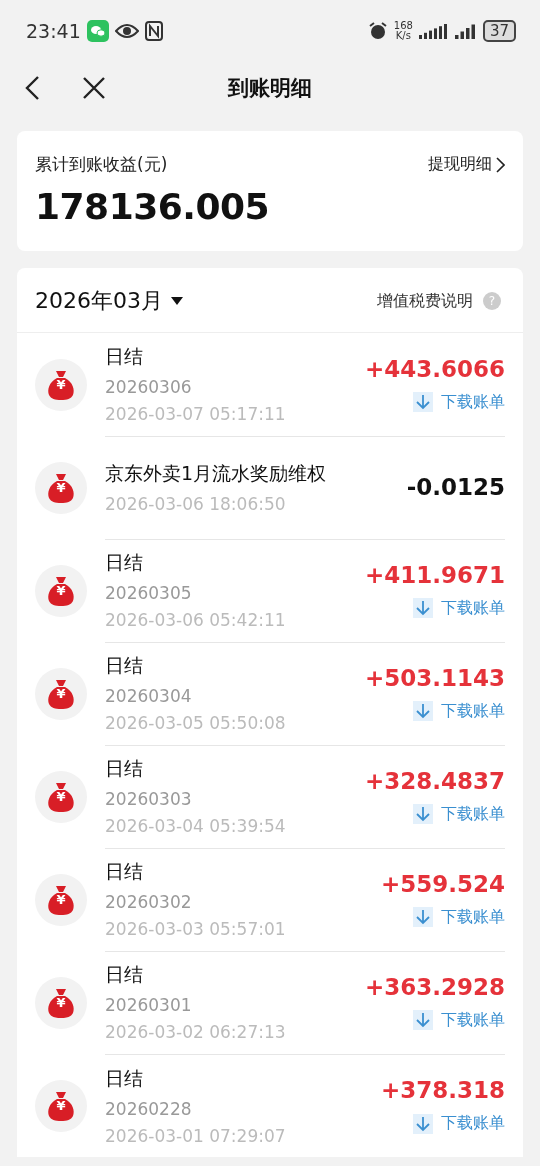  Describe the element at coordinates (403, 36) in the screenshot. I see `speed-unit: K/s` at that location.